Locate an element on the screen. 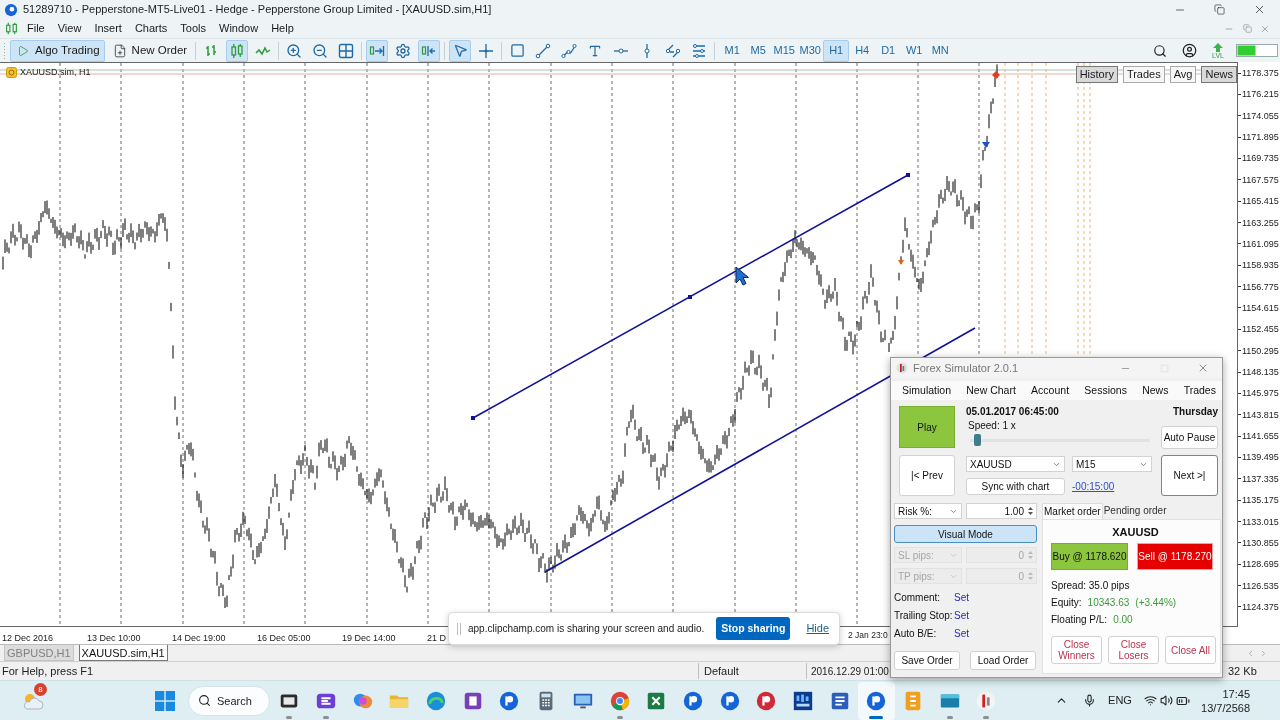  sync-chart-button: Sync with chart is located at coordinates (1015, 486).